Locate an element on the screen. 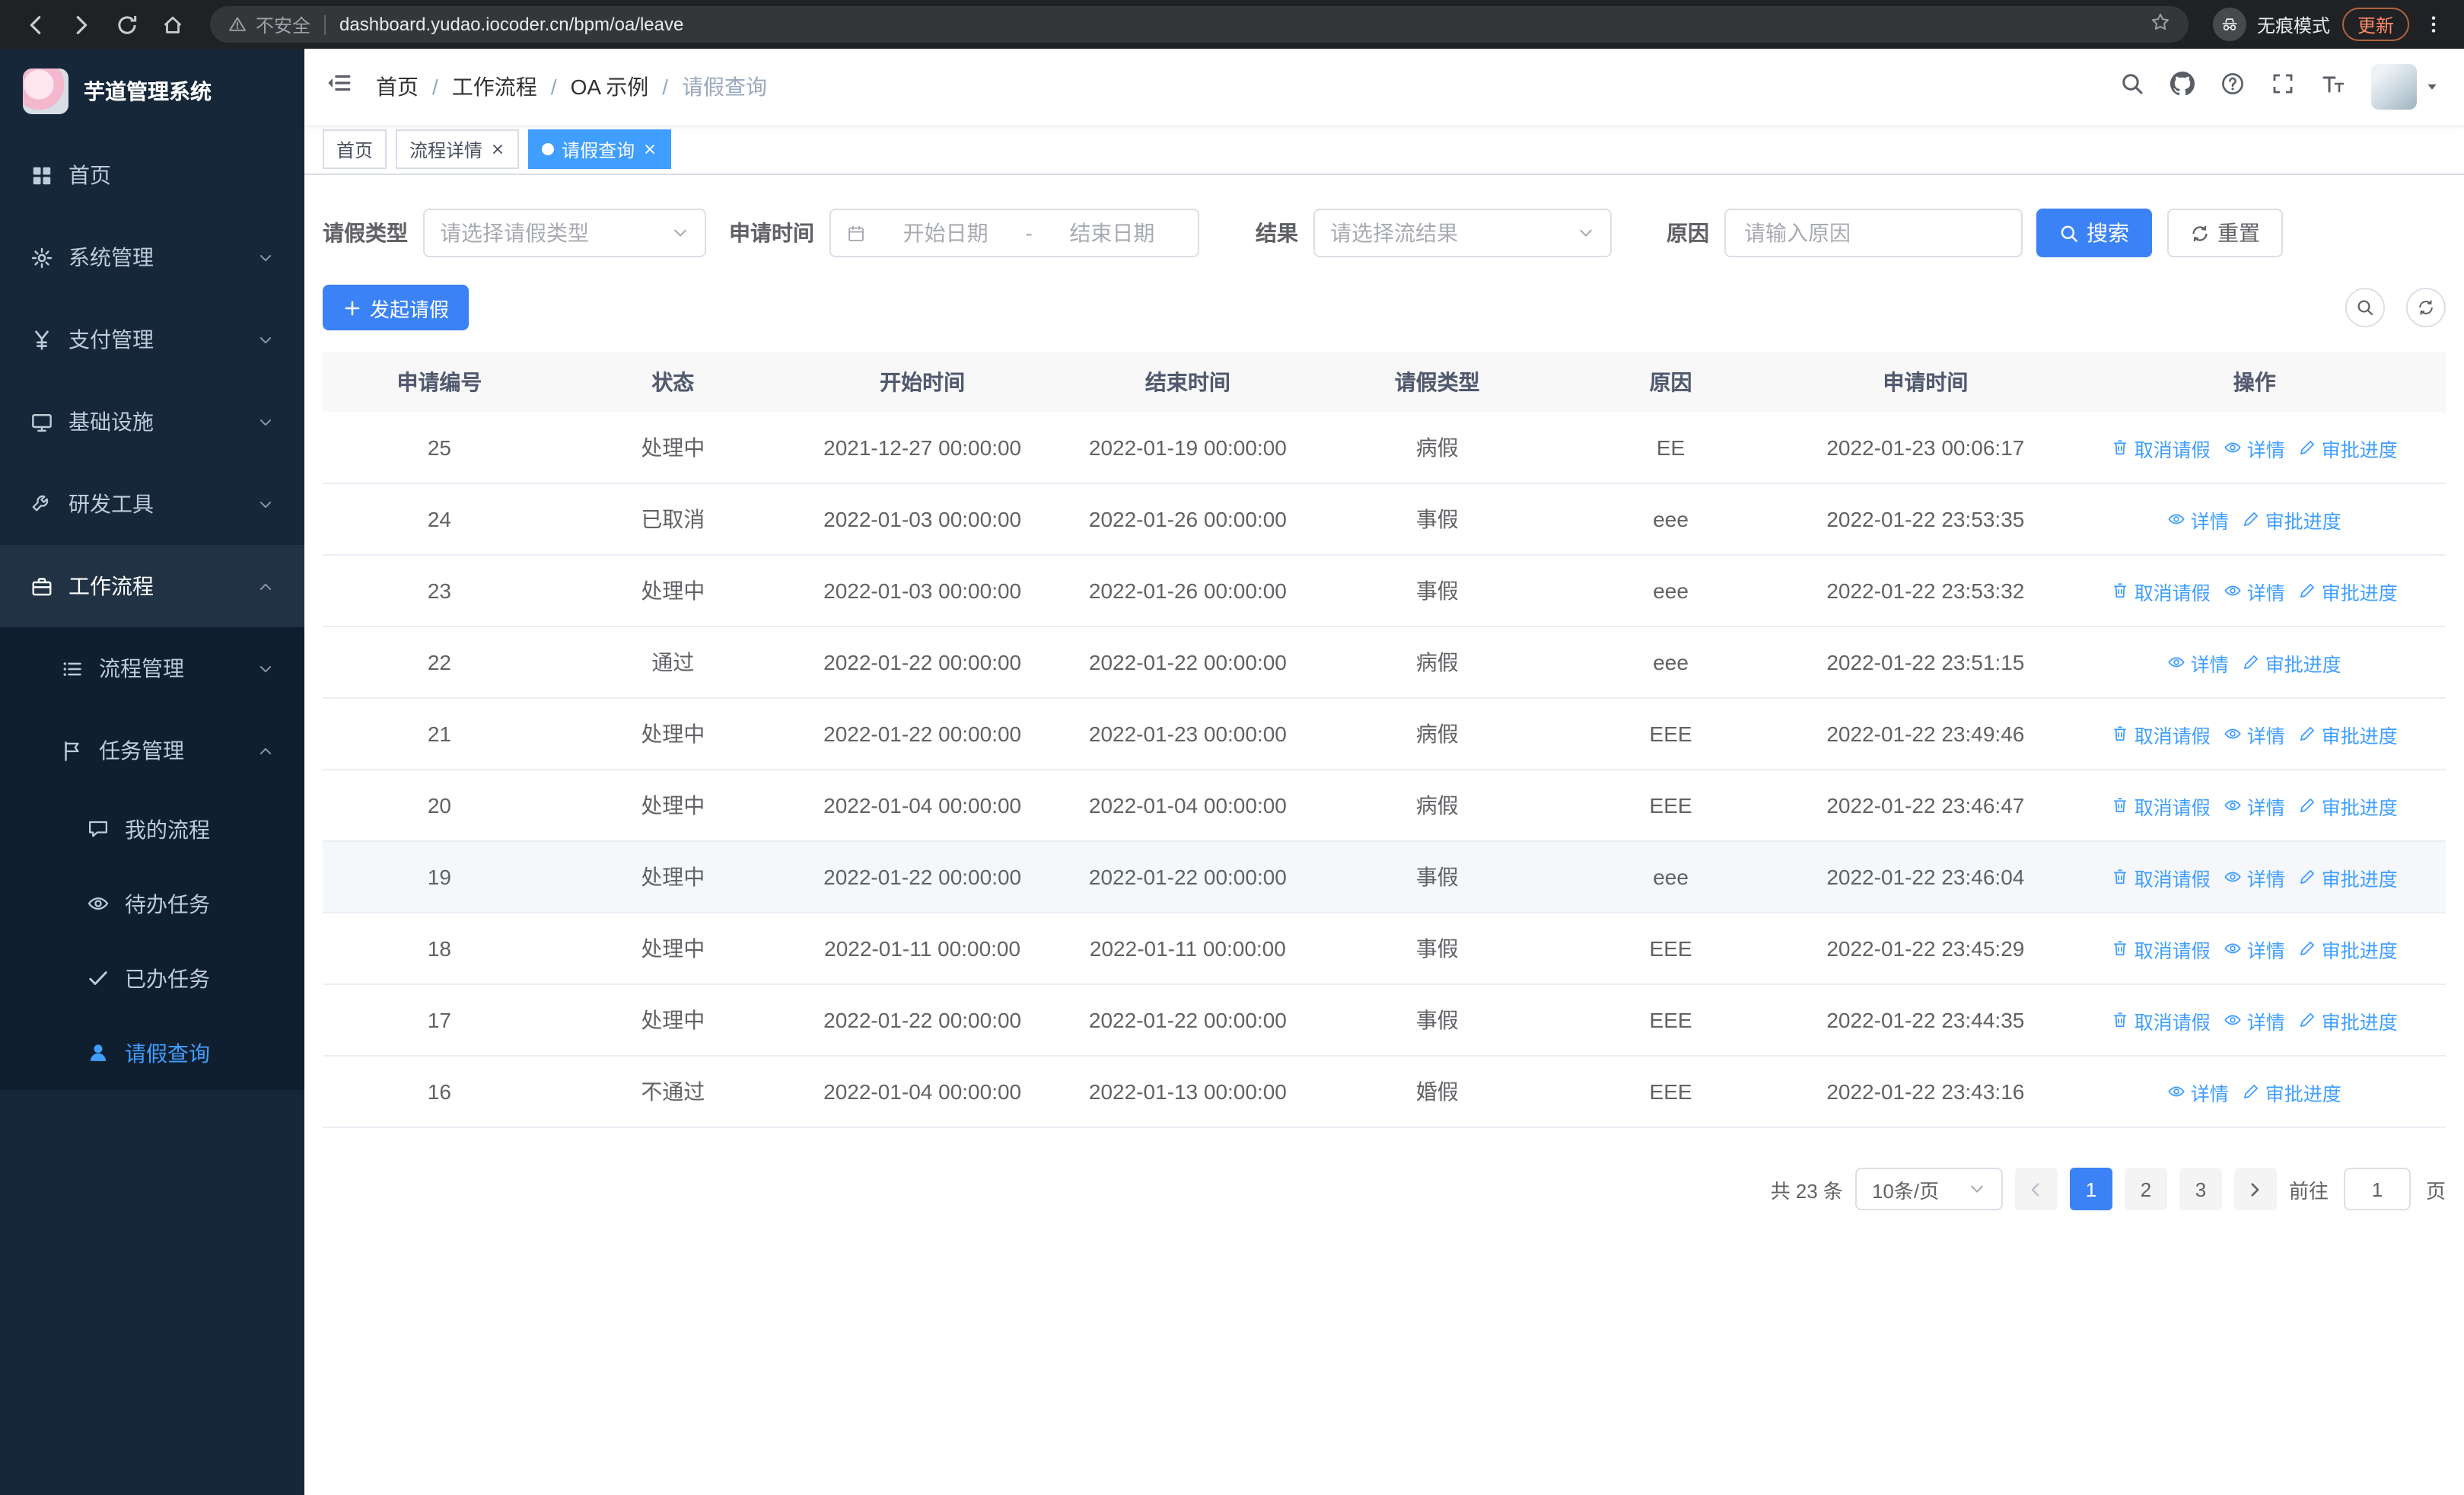  browser-forward-button is located at coordinates (80, 25).